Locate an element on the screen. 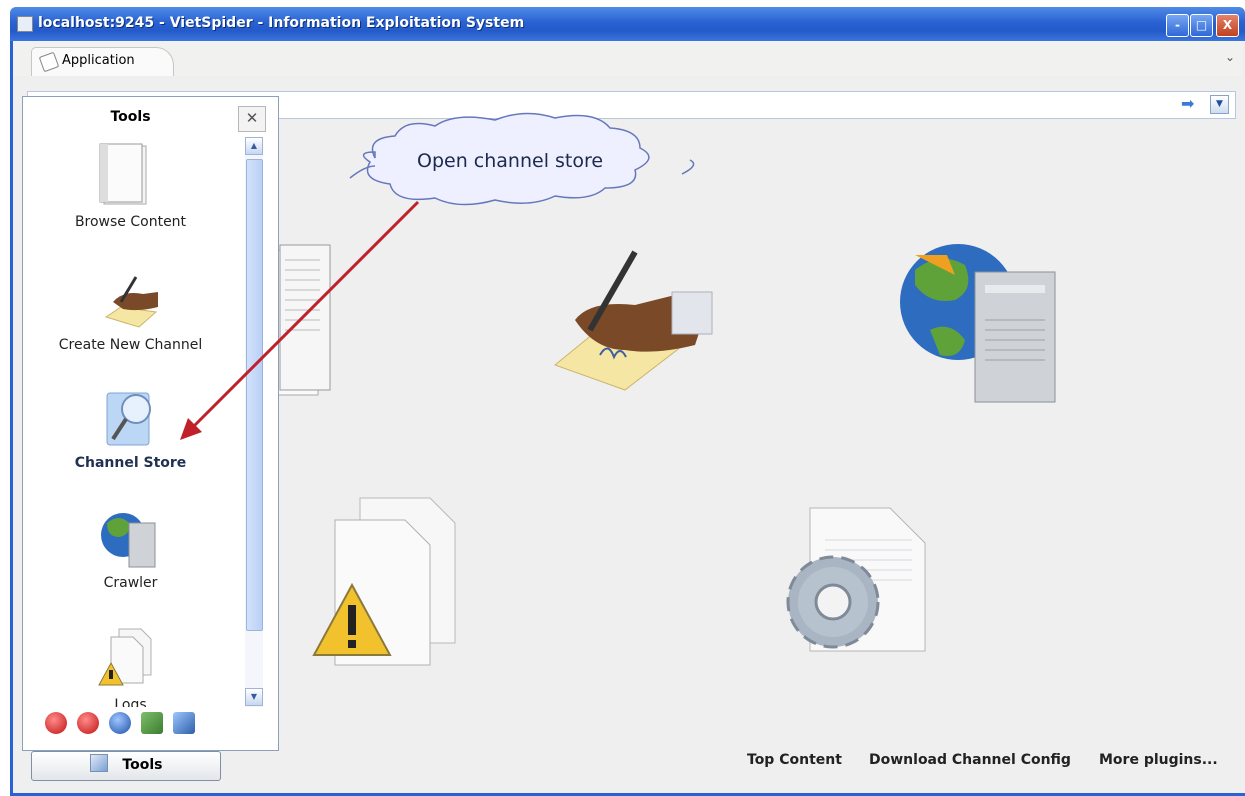 The width and height of the screenshot is (1245, 796). crawler-large-icon is located at coordinates (978, 323).